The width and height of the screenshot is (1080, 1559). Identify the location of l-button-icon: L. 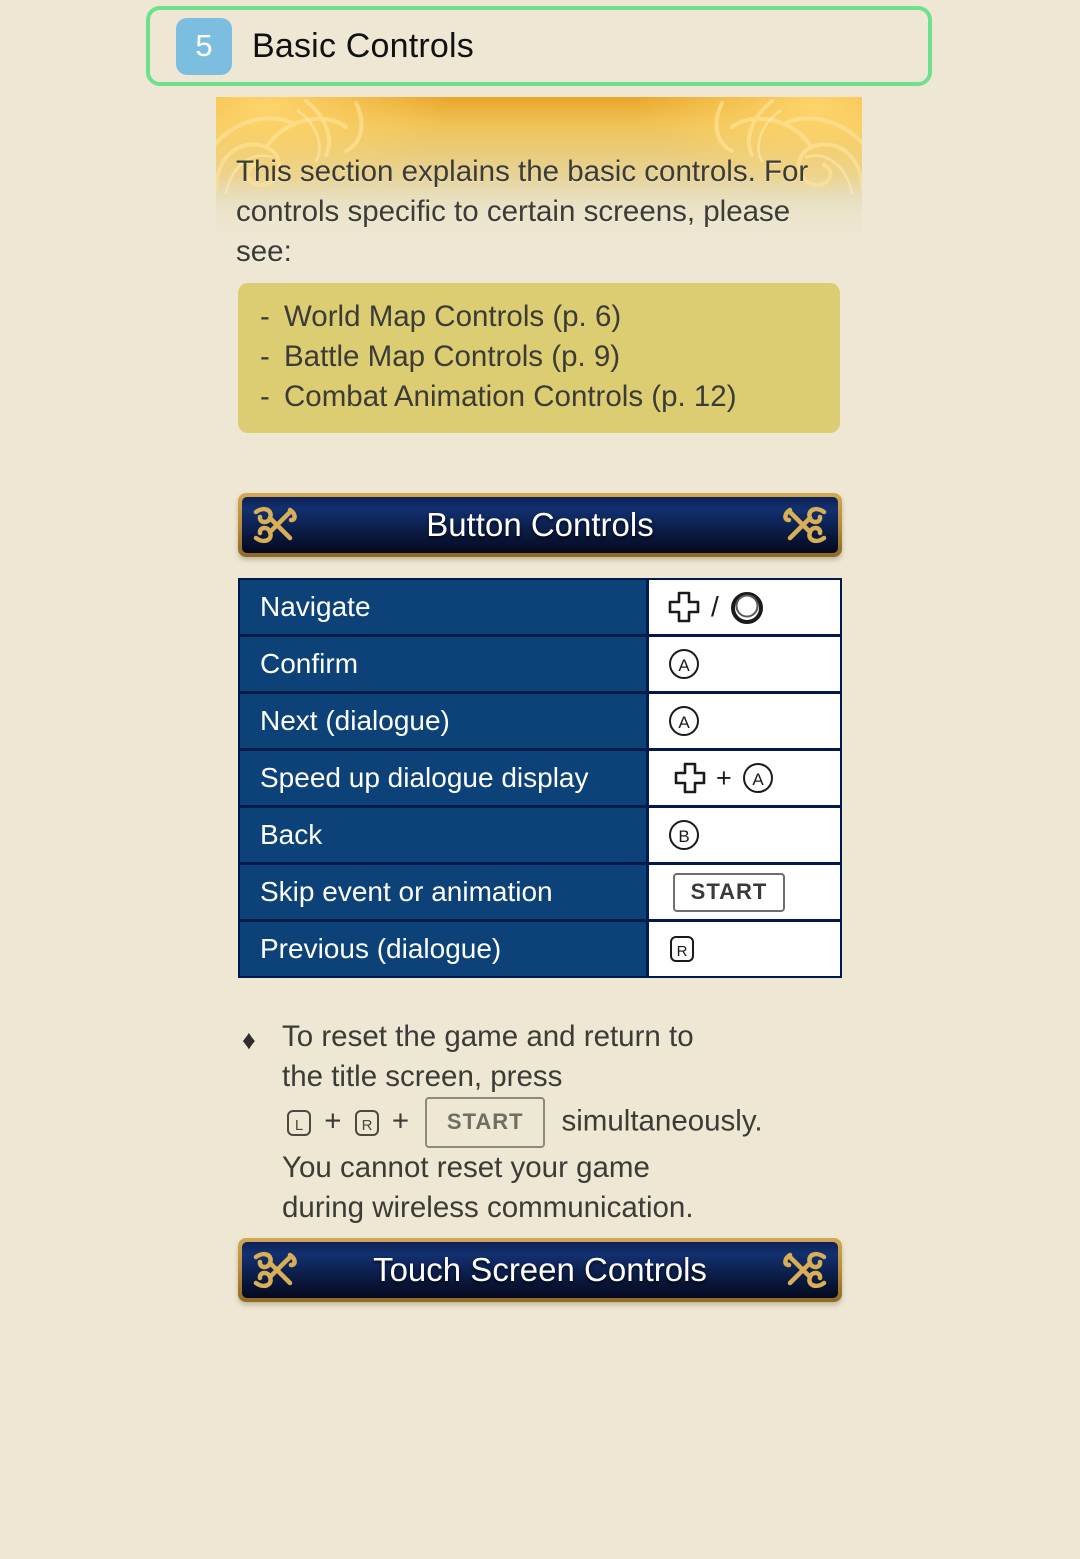
(299, 1123).